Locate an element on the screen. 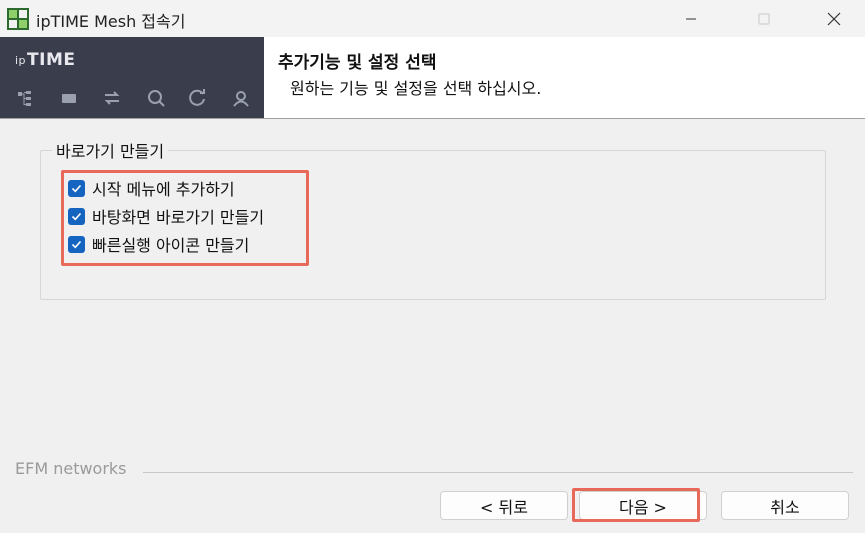  close-icon is located at coordinates (834, 18).